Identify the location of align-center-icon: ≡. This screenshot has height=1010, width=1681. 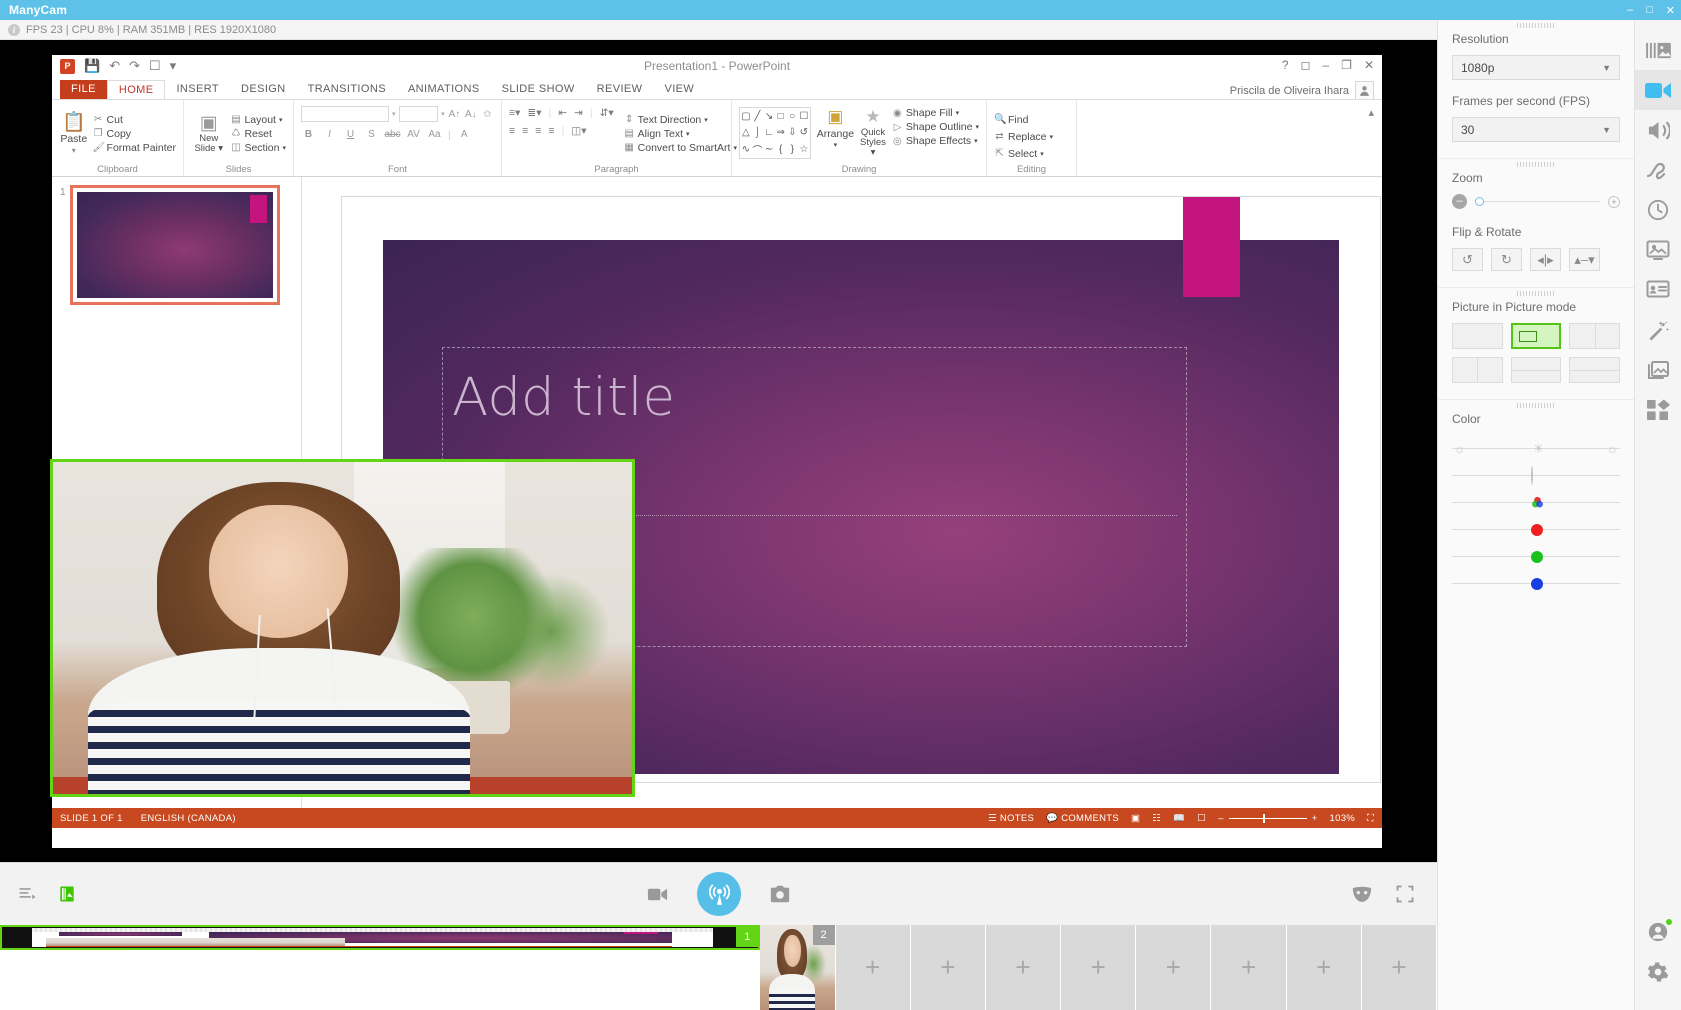
(525, 131).